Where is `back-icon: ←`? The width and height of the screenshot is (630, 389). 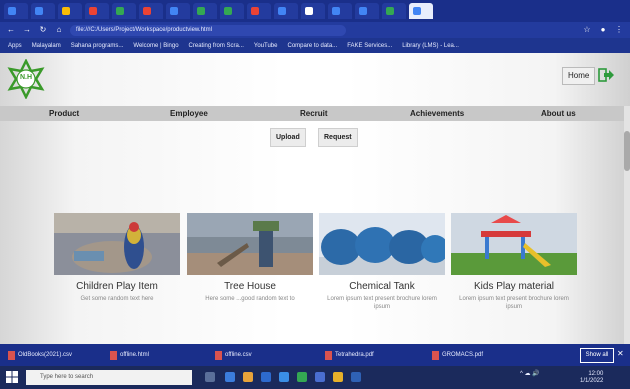 back-icon: ← is located at coordinates (11, 30).